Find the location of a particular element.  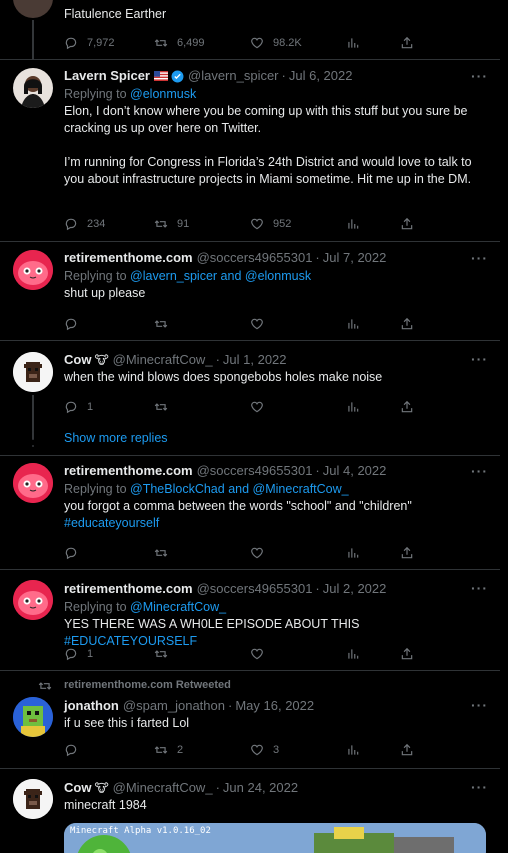

retweet-button: 6,499 is located at coordinates (202, 43).